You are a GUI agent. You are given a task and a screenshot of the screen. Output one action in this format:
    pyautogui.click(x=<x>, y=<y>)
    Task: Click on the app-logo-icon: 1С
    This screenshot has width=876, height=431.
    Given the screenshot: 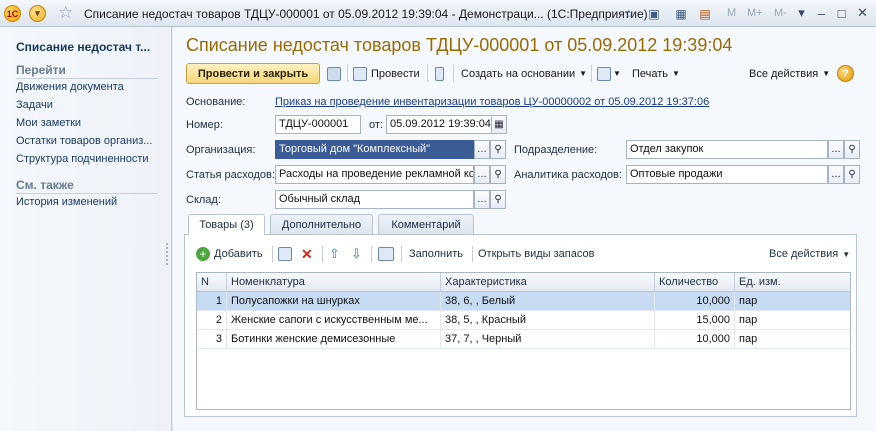 What is the action you would take?
    pyautogui.click(x=12, y=13)
    